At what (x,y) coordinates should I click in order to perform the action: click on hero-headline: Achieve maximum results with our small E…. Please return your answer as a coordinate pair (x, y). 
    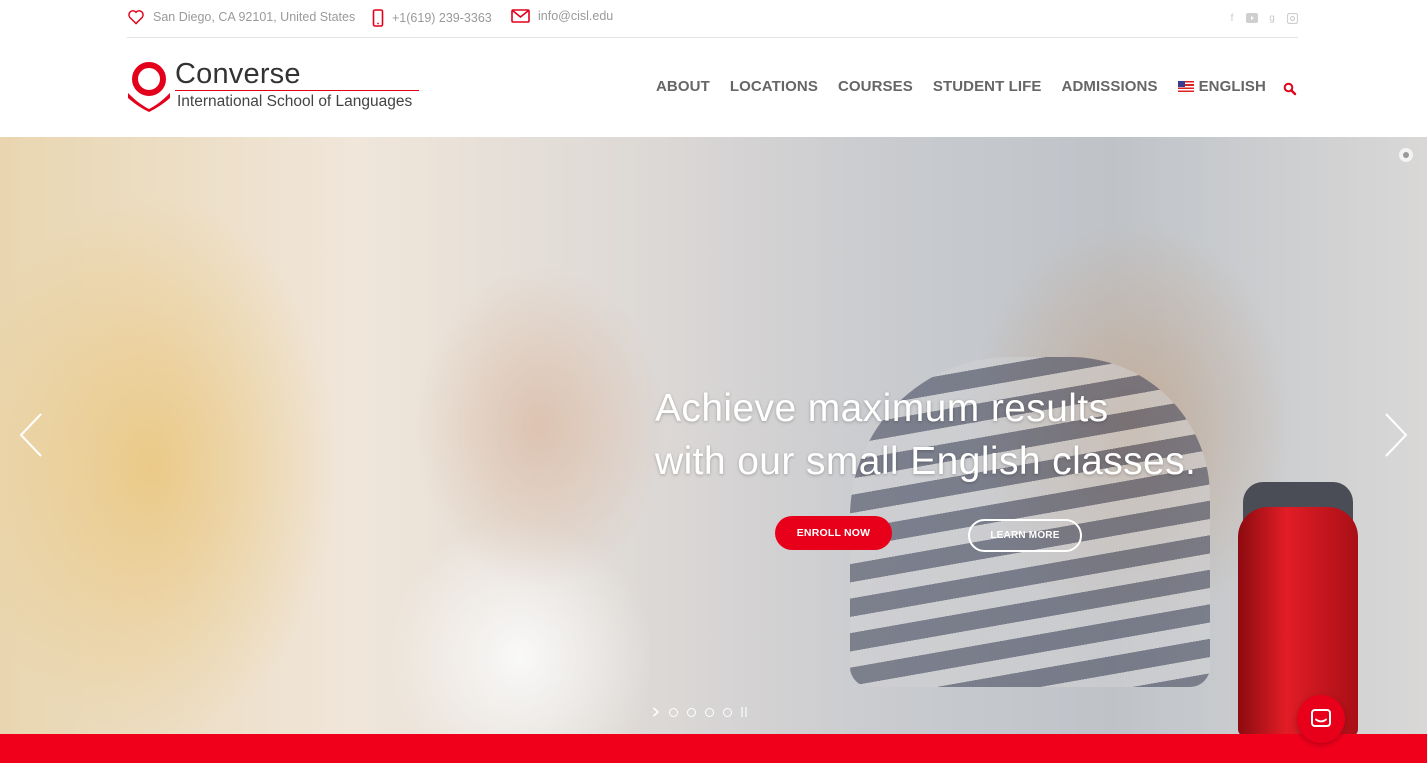
    Looking at the image, I should click on (925, 435).